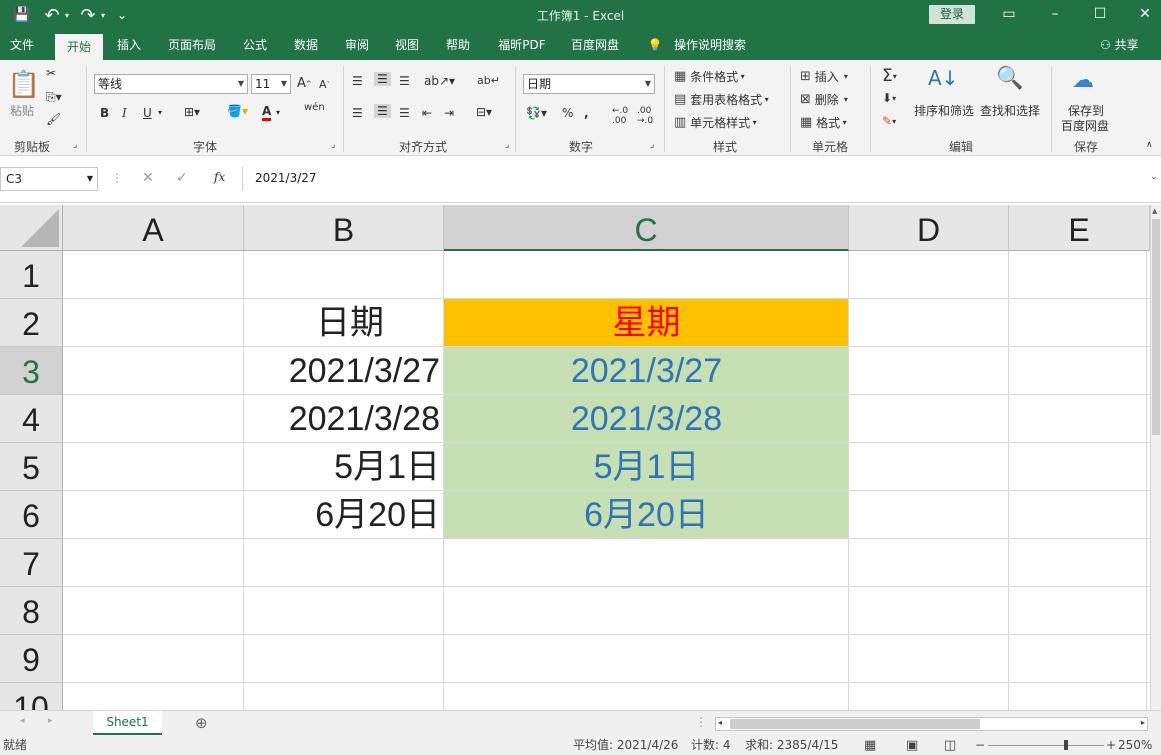 This screenshot has width=1161, height=755. What do you see at coordinates (824, 76) in the screenshot?
I see `insert-cells-button: ⊞ 插入 ▾` at bounding box center [824, 76].